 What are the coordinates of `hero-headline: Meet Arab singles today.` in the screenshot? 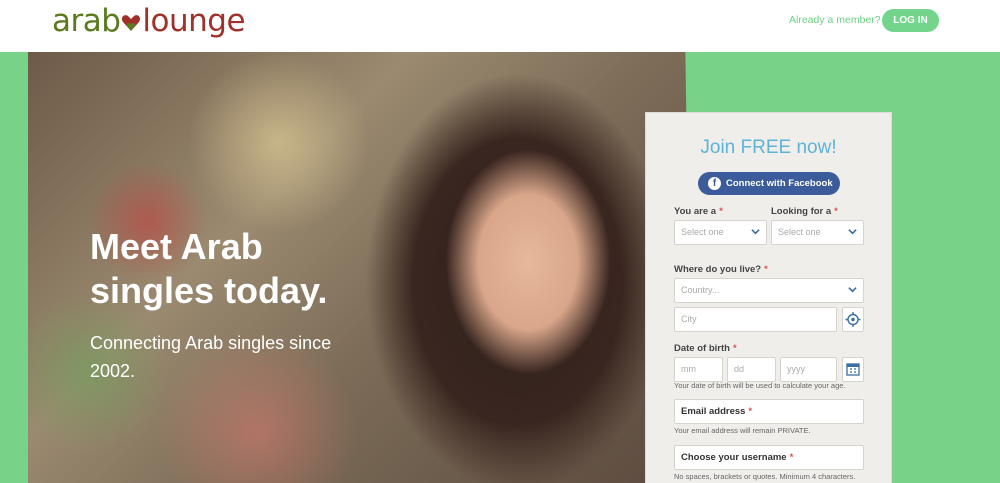 It's located at (209, 268).